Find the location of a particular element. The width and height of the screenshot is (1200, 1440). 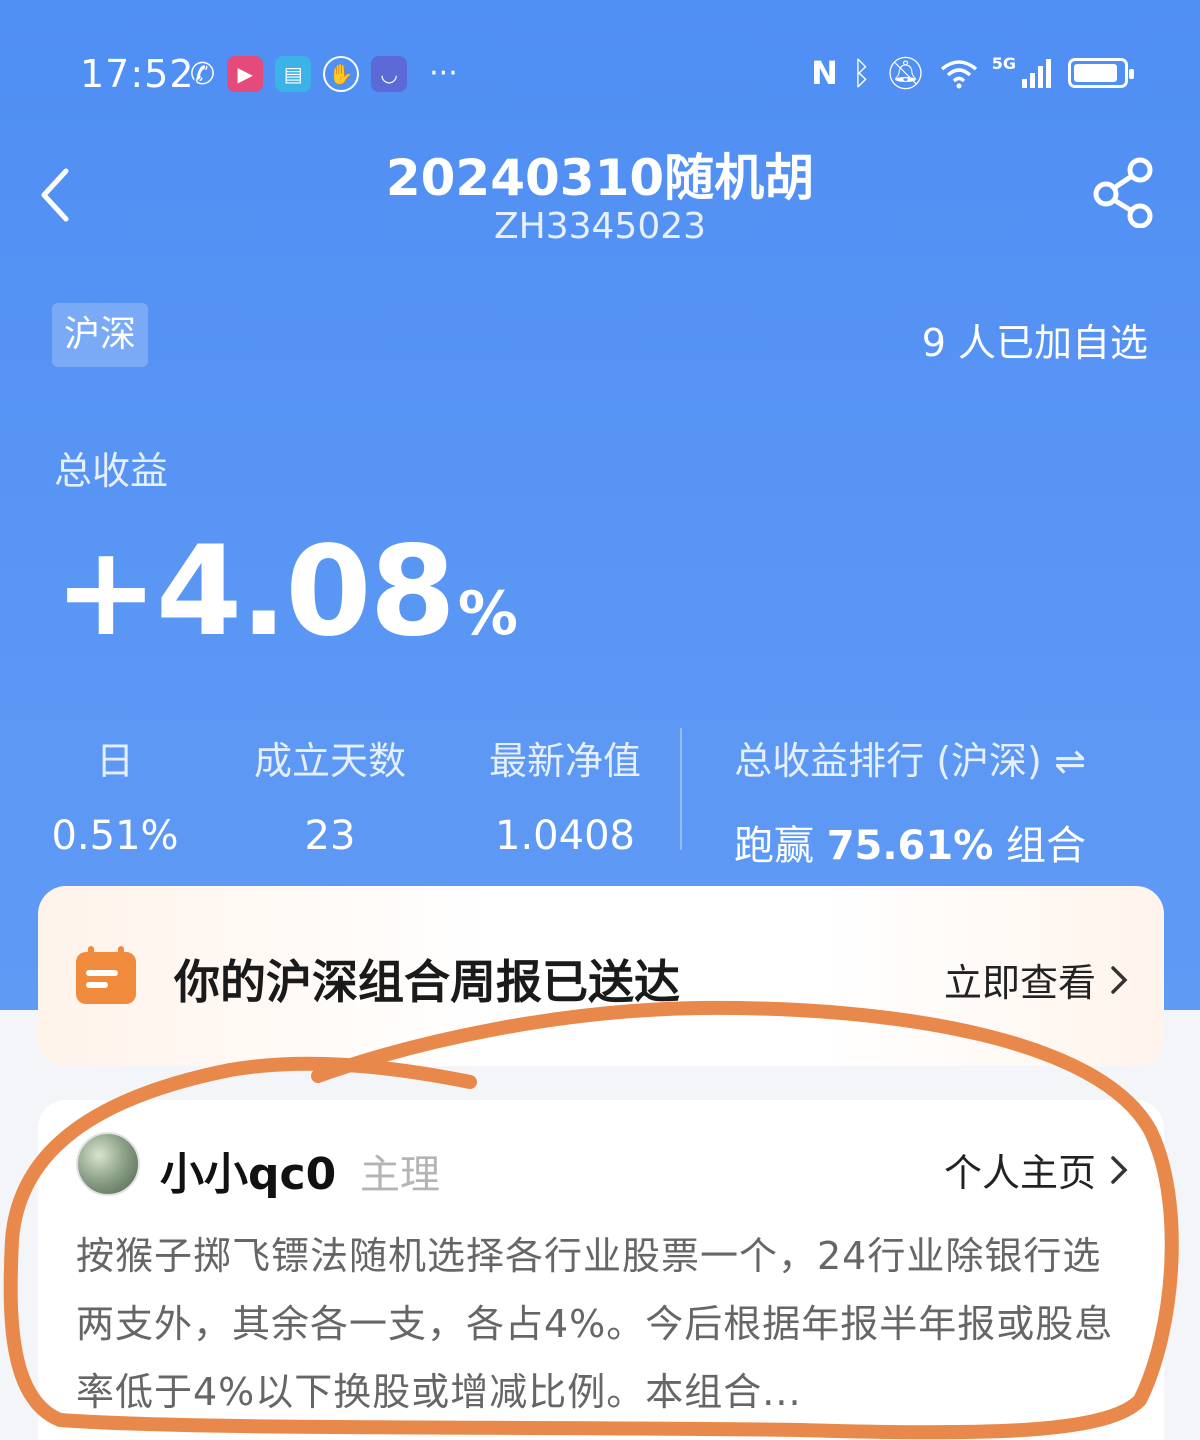

watchlist-count: 9 人已加自选 is located at coordinates (1034, 343).